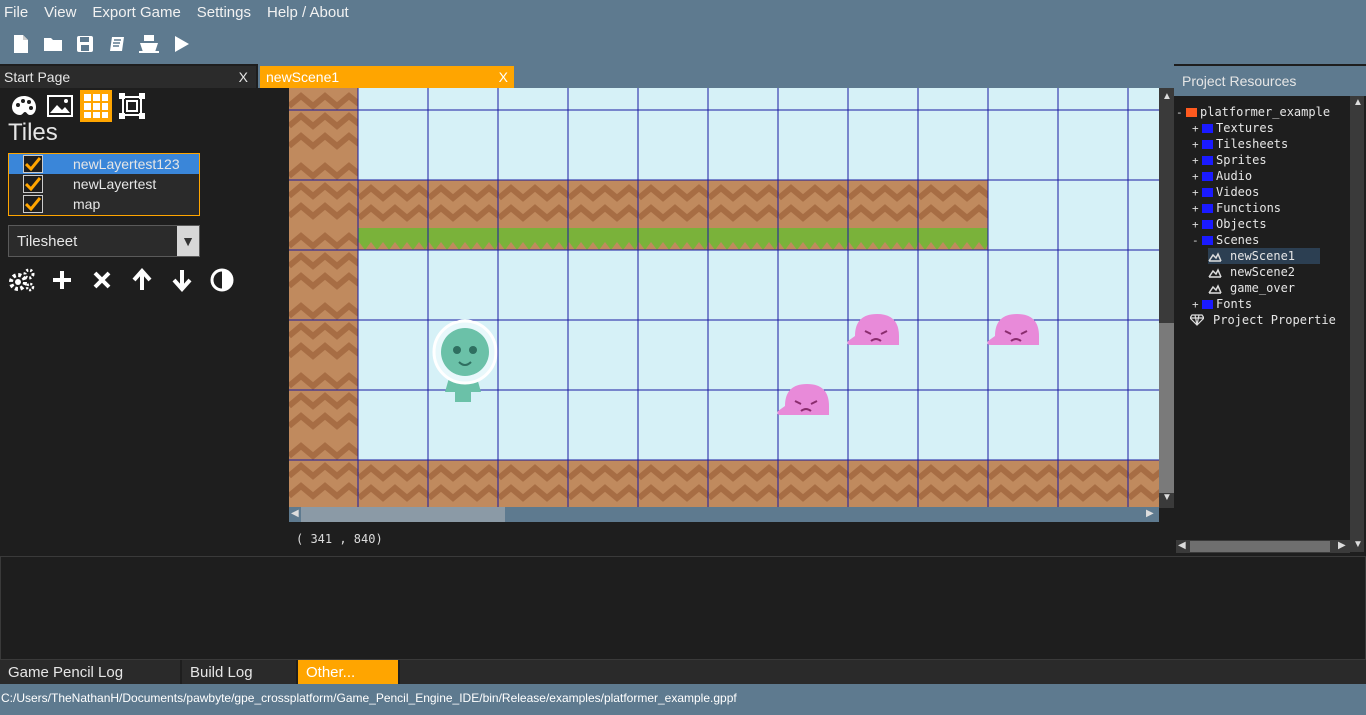  I want to click on tree-item-videos: + Videos, so click(1225, 192).